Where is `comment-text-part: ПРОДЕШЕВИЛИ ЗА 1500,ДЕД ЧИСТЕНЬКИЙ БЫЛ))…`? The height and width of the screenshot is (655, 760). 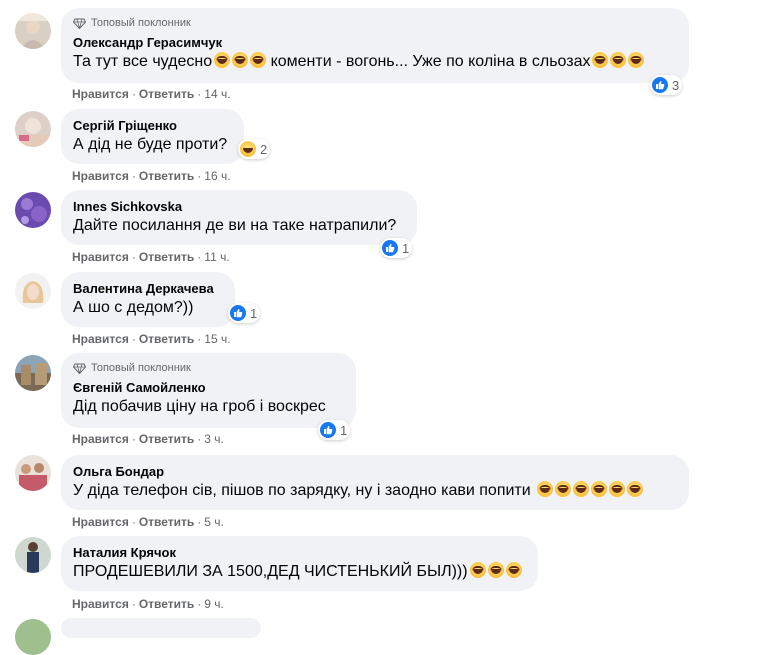 comment-text-part: ПРОДЕШЕВИЛИ ЗА 1500,ДЕД ЧИСТЕНЬКИЙ БЫЛ))… is located at coordinates (270, 571).